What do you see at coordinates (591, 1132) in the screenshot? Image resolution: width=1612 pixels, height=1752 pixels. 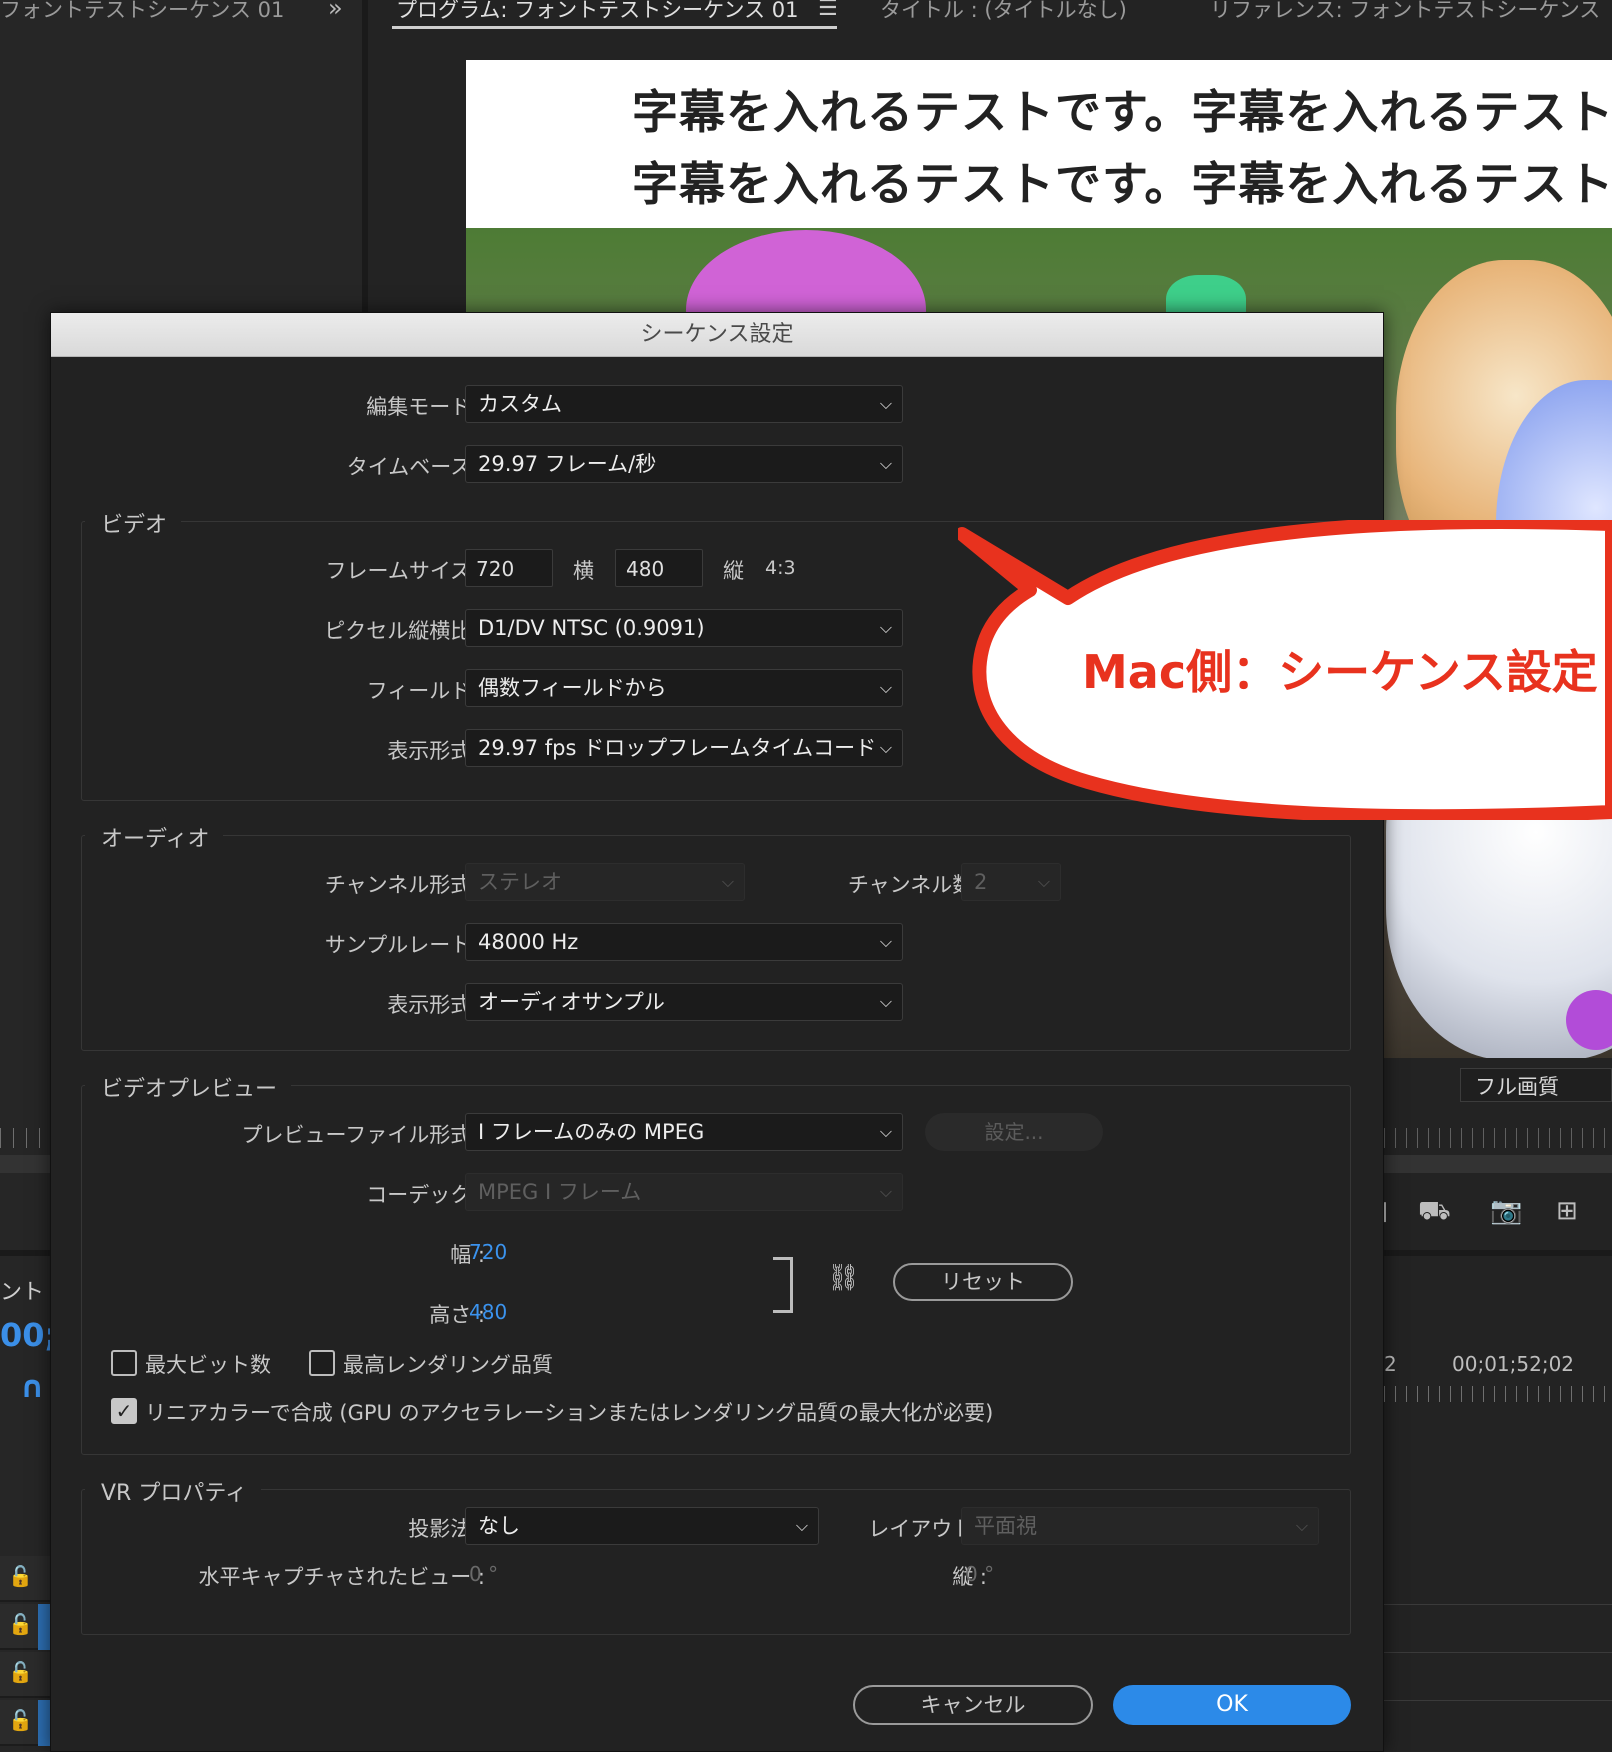 I see `preview-file-format-value: I フレームのみの MPEG` at bounding box center [591, 1132].